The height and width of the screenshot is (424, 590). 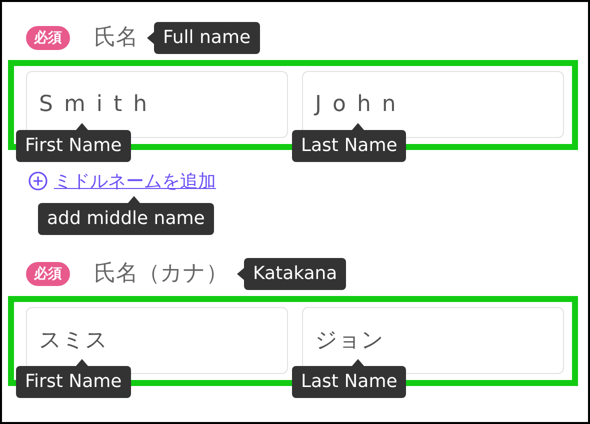 What do you see at coordinates (161, 274) in the screenshot?
I see `field-label: 氏名（カナ）` at bounding box center [161, 274].